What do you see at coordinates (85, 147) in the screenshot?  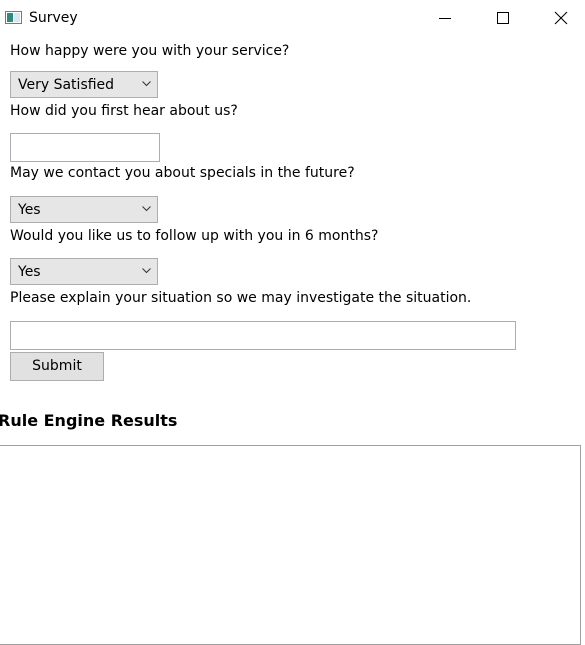 I see `referral-input` at bounding box center [85, 147].